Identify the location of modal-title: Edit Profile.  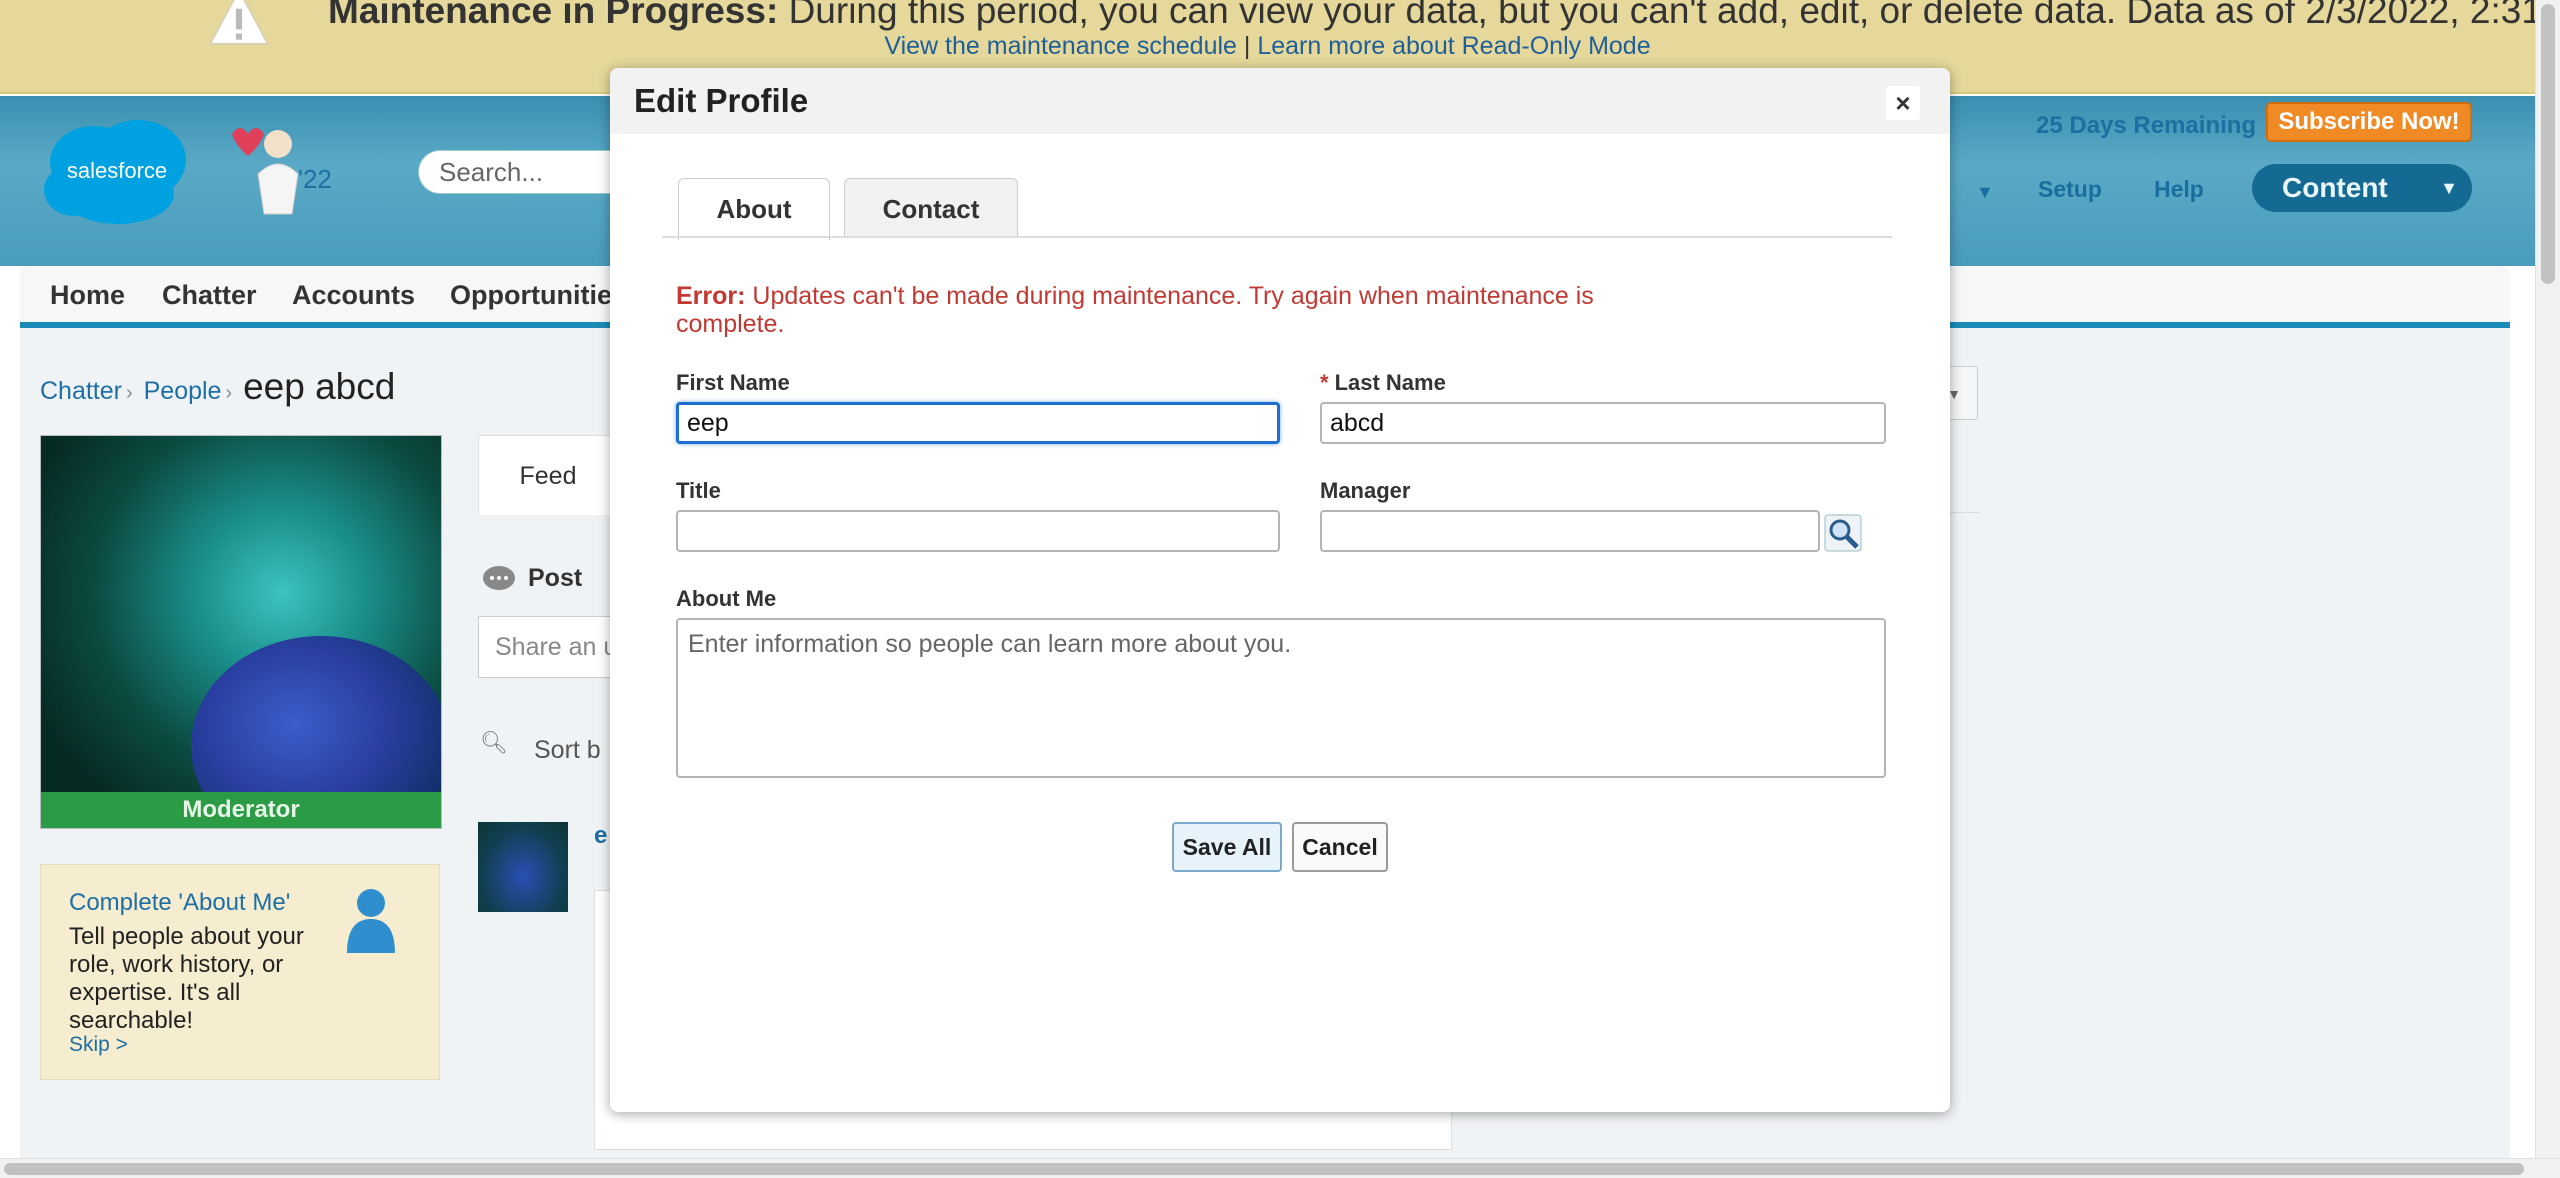
(721, 100).